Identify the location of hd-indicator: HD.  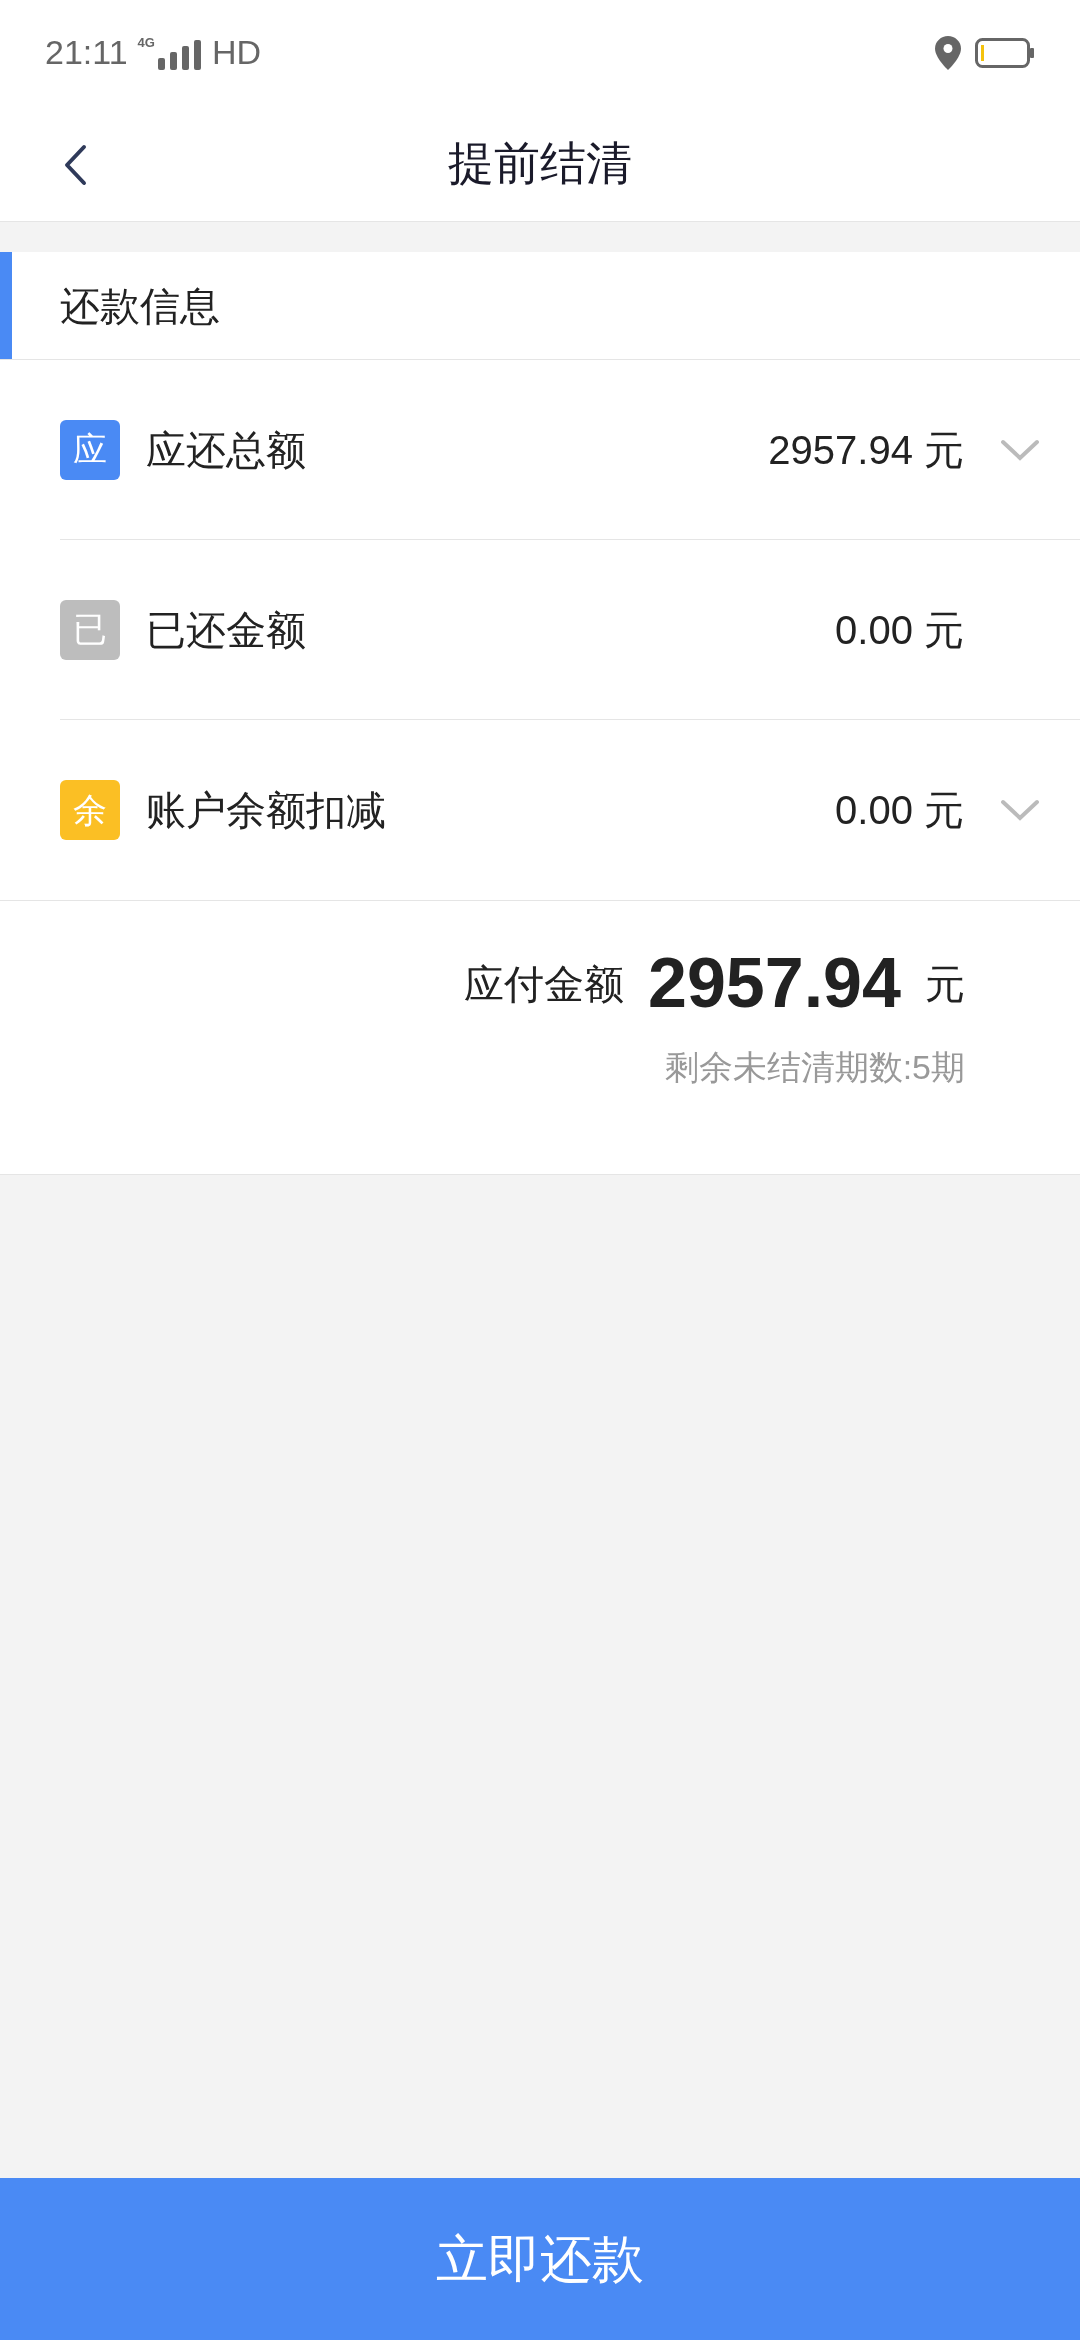
(236, 52).